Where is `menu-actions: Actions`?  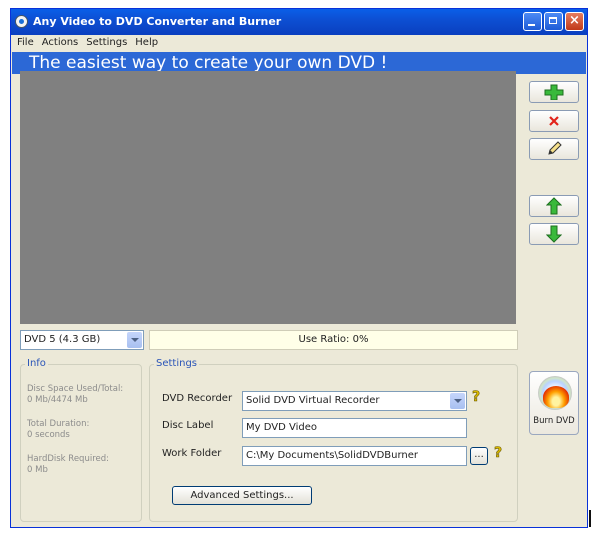 menu-actions: Actions is located at coordinates (60, 41).